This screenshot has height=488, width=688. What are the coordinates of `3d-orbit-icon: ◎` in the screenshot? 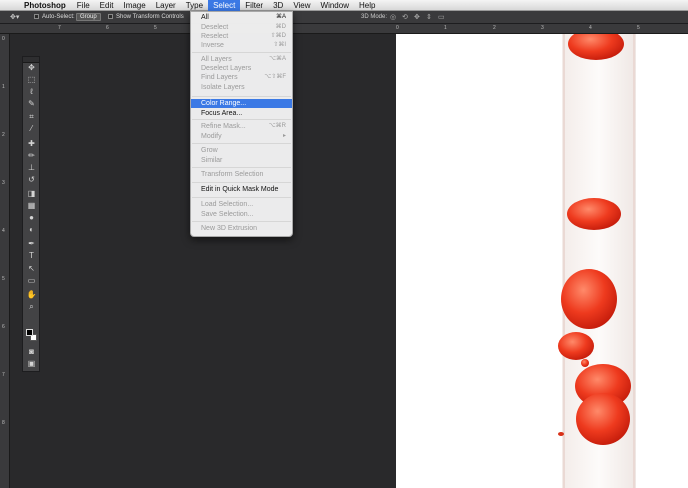 It's located at (393, 17).